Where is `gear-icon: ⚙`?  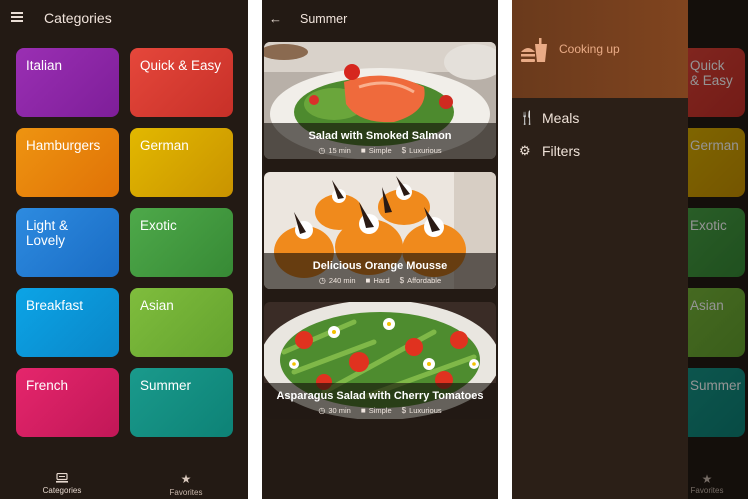
gear-icon: ⚙ is located at coordinates (525, 150).